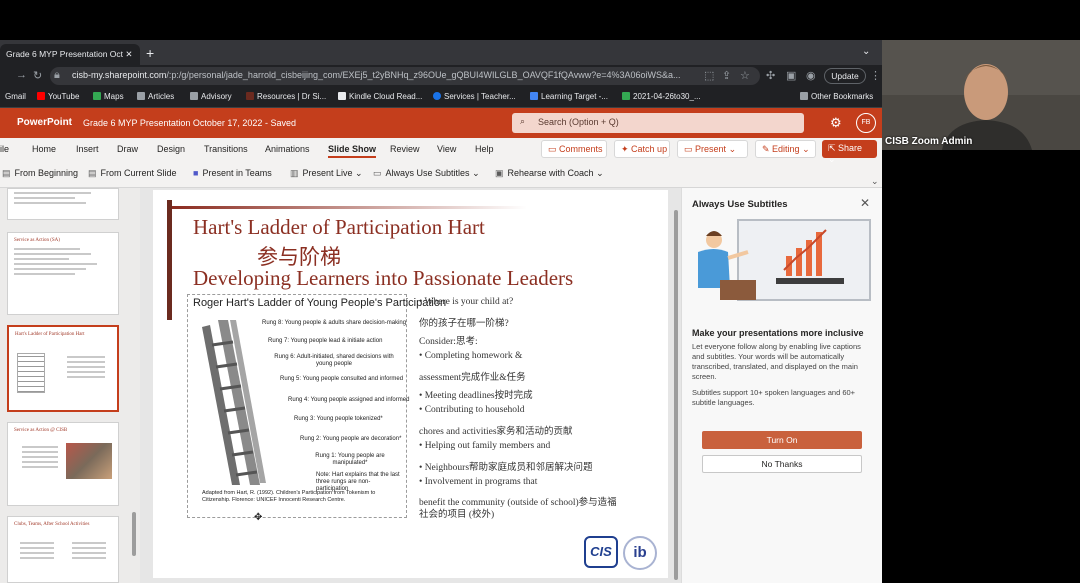 The image size is (1080, 583). Describe the element at coordinates (836, 123) in the screenshot. I see `gear-icon: ⚙` at that location.